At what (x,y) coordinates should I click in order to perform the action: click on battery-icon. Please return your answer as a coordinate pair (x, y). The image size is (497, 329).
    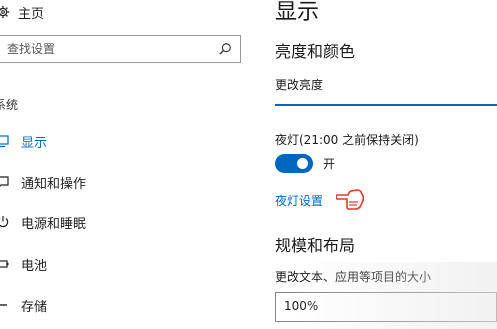
    Looking at the image, I should click on (4, 264).